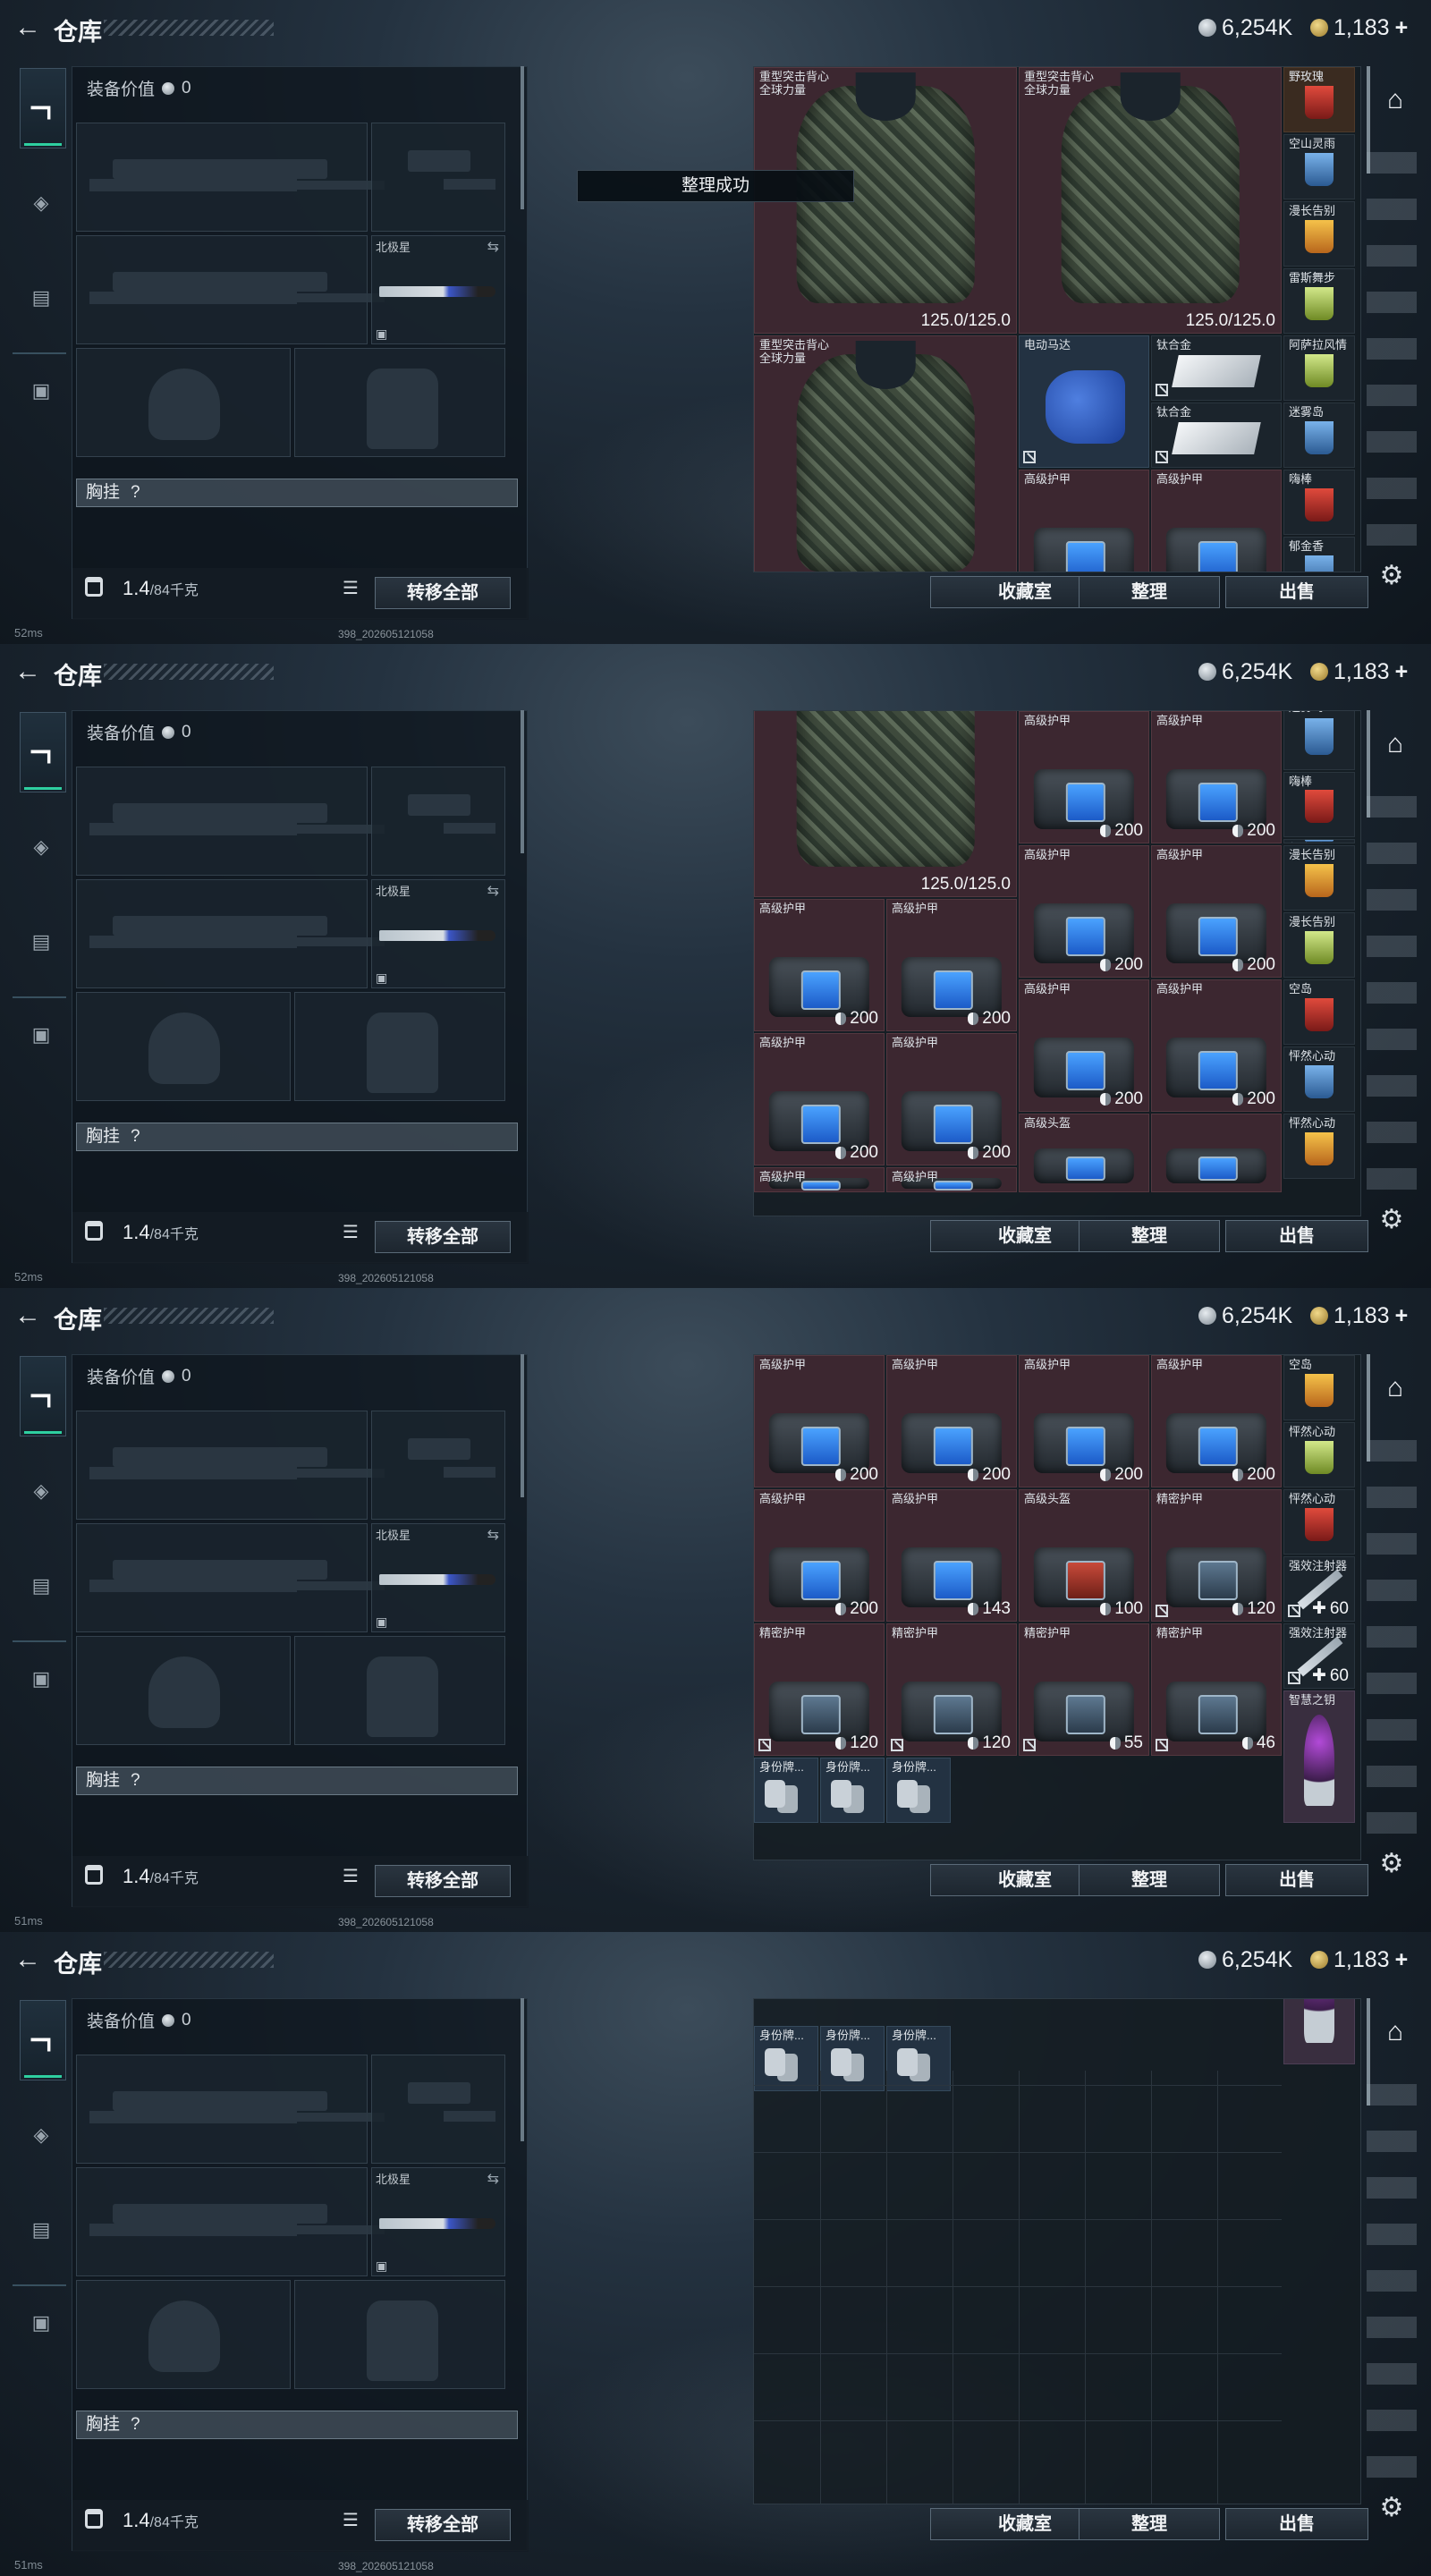 Image resolution: width=1431 pixels, height=2576 pixels. I want to click on item-case: 精密护甲 55, so click(1084, 1689).